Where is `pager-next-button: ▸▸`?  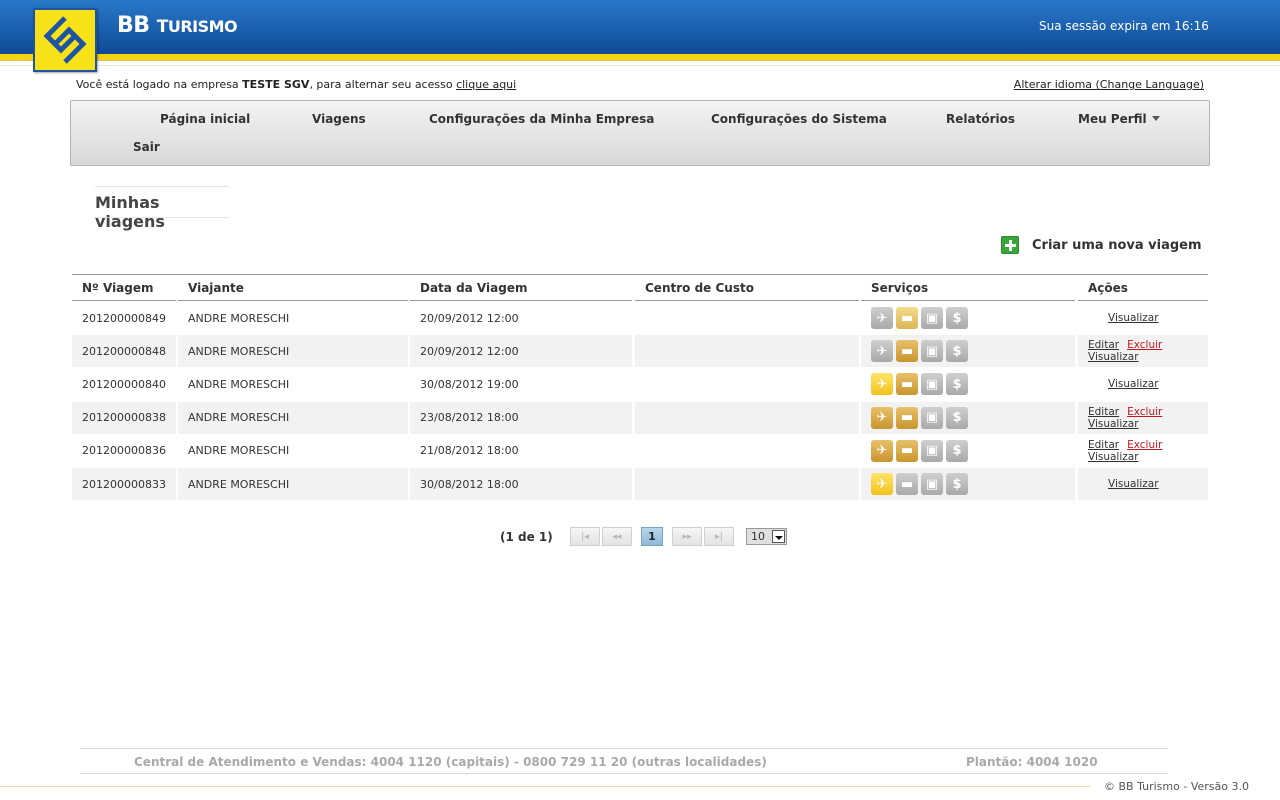 pager-next-button: ▸▸ is located at coordinates (687, 536).